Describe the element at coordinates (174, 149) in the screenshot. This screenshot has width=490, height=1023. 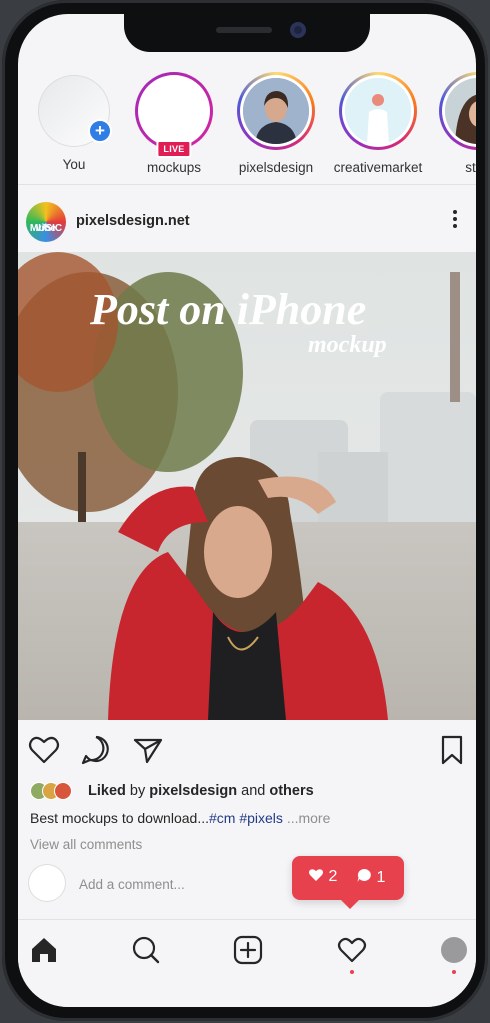
I see `live-badge: LIVE` at that location.